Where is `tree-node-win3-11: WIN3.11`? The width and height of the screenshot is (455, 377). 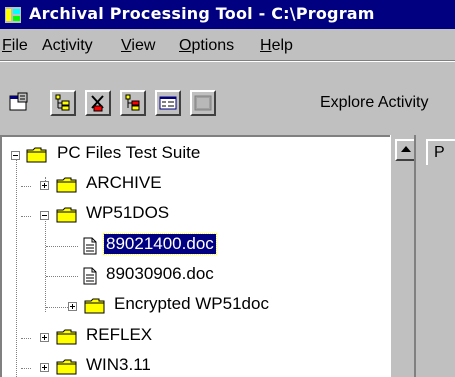
tree-node-win3-11: WIN3.11 is located at coordinates (118, 365).